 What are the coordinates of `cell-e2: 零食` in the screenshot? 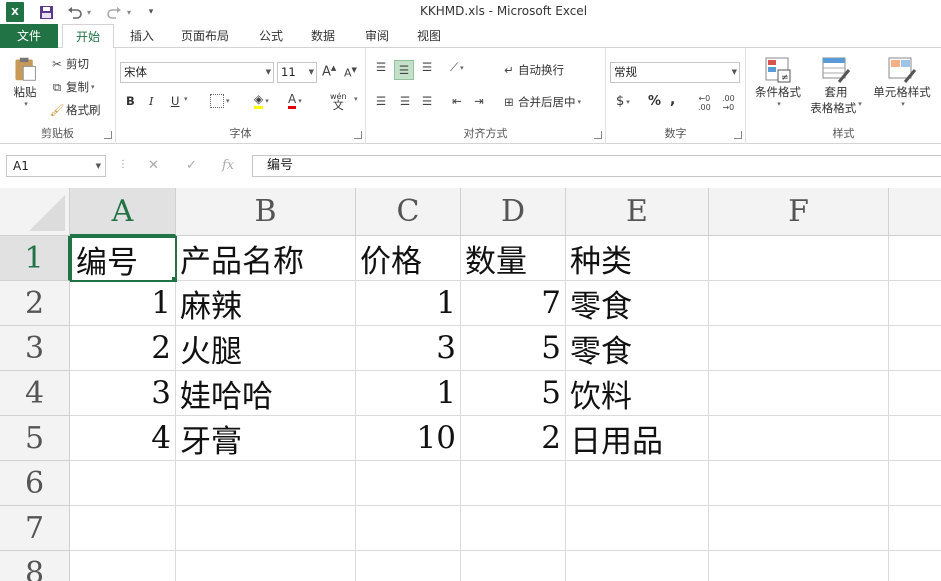 It's located at (637, 303).